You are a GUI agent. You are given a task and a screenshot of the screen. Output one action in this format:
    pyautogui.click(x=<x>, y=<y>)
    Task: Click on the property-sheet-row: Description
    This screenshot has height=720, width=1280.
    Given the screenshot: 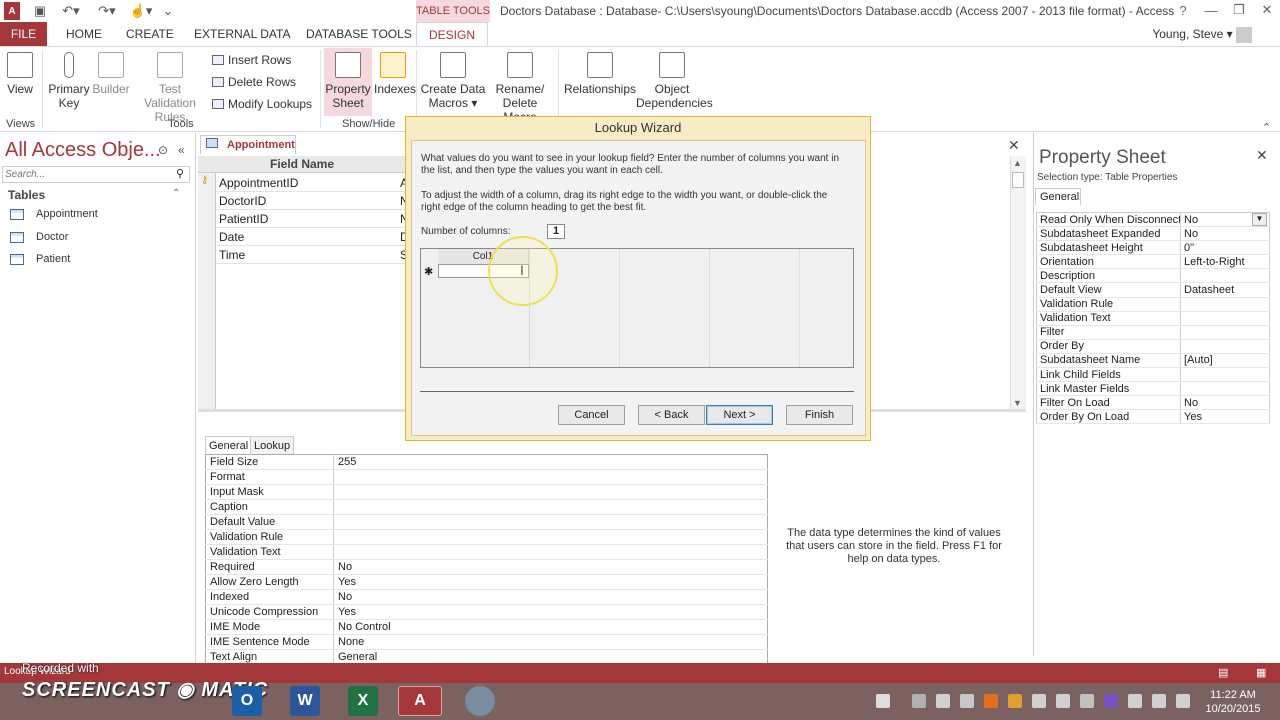 What is the action you would take?
    pyautogui.click(x=1153, y=276)
    